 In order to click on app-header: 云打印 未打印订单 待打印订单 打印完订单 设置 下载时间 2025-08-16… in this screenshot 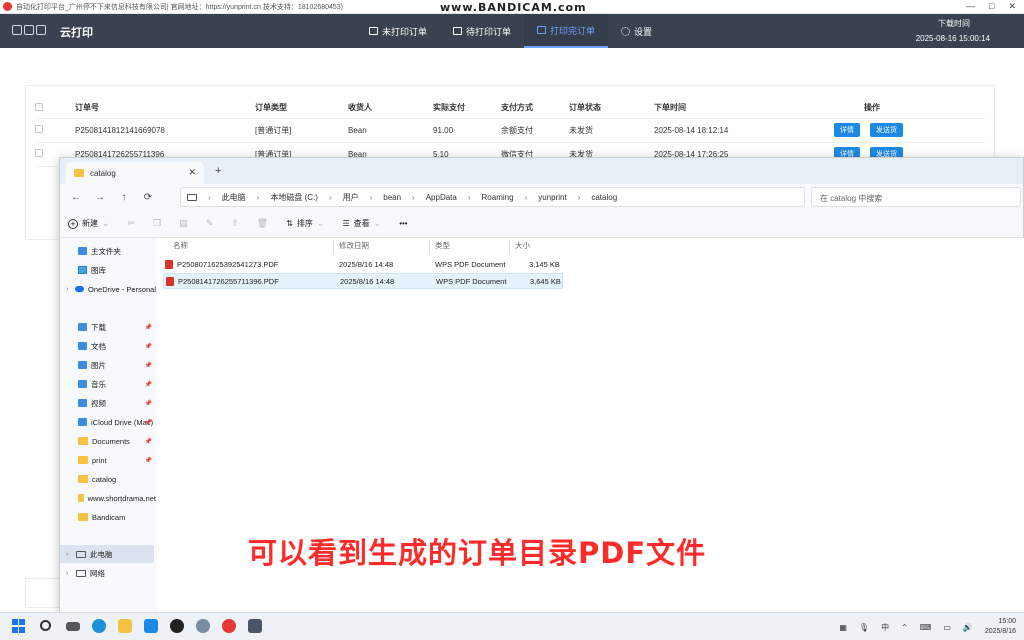, I will do `click(512, 31)`.